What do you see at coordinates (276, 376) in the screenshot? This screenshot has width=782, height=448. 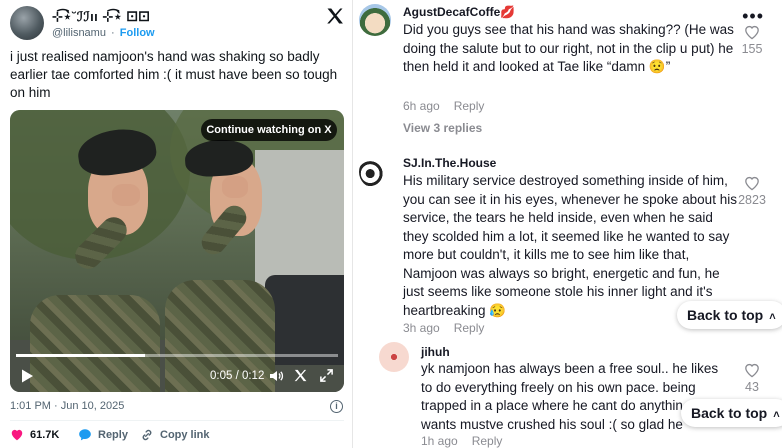 I see `volume-icon` at bounding box center [276, 376].